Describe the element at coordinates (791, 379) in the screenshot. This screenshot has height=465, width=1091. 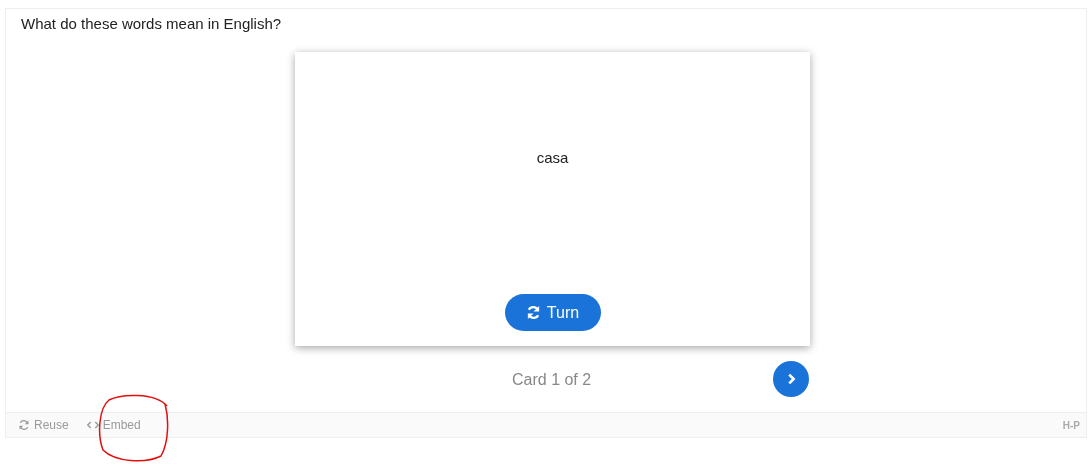
I see `next-button` at that location.